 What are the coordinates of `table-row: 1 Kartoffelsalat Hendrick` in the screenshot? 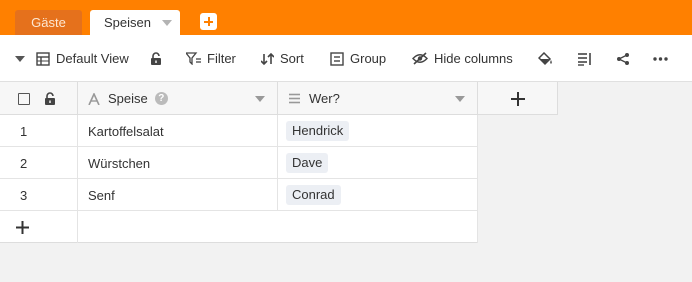 It's located at (239, 131).